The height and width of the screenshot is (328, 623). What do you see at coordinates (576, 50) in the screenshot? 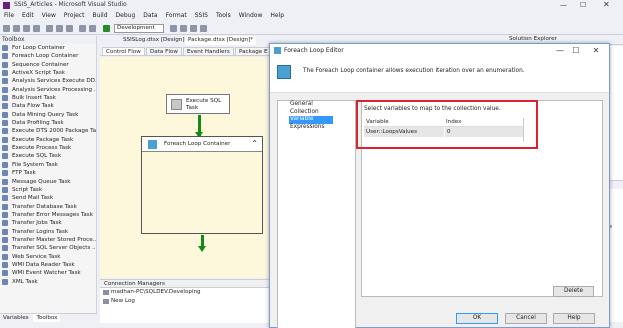
I see `maximize-icon: ☐` at bounding box center [576, 50].